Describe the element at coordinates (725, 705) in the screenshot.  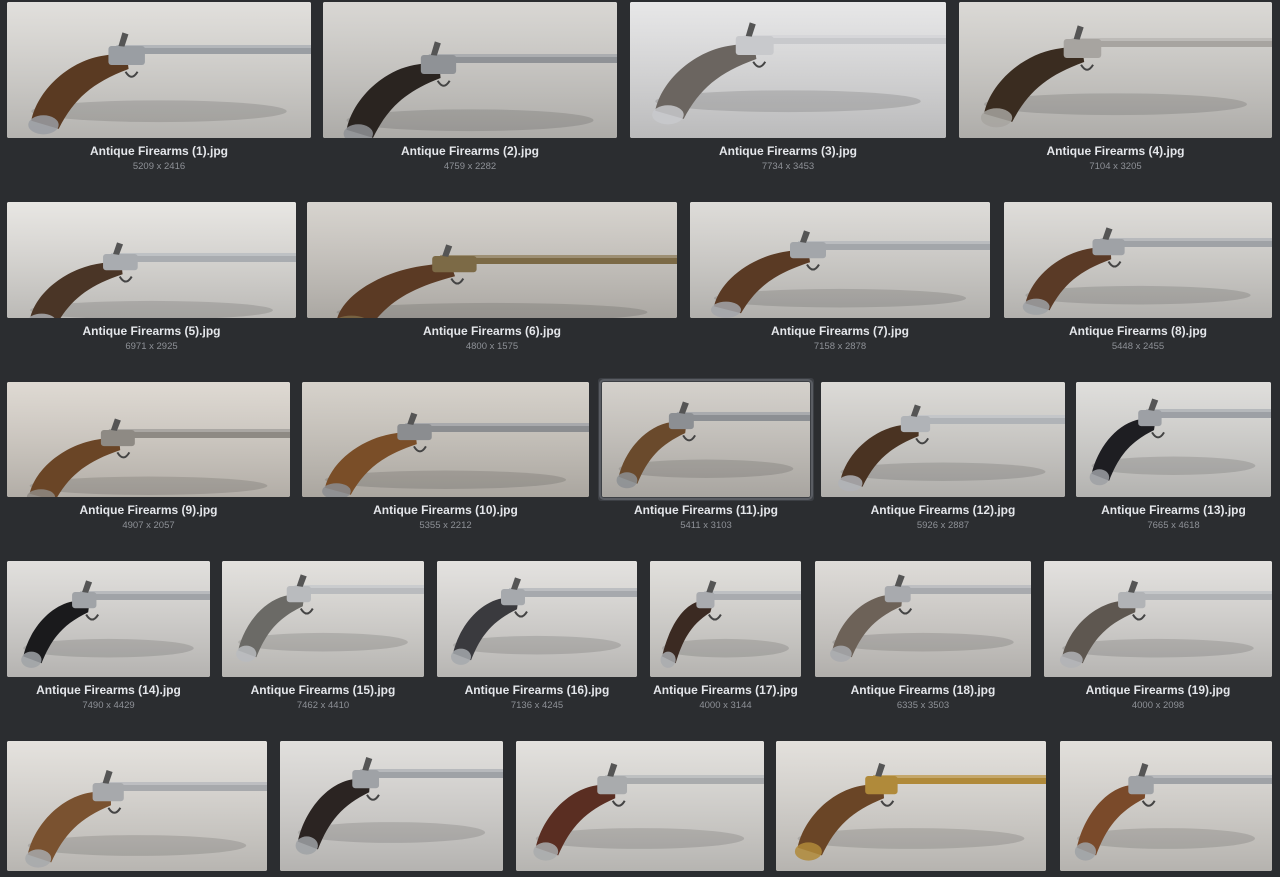
I see `image-dimensions-label: 4000 x 3144` at that location.